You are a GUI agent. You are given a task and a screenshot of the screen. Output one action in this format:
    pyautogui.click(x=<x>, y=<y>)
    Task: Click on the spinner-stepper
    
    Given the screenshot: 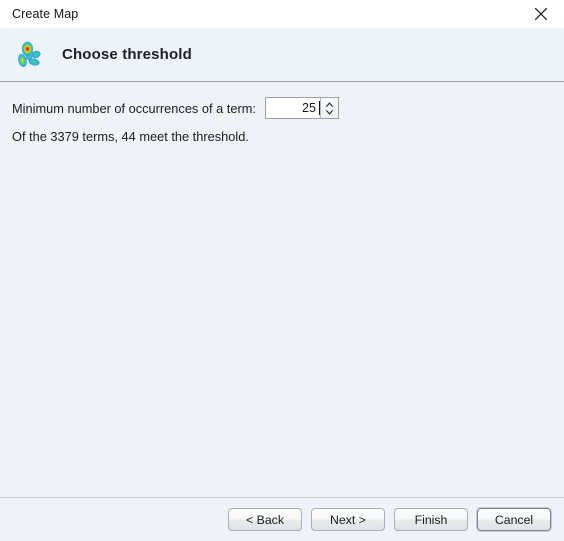 What is the action you would take?
    pyautogui.click(x=328, y=108)
    